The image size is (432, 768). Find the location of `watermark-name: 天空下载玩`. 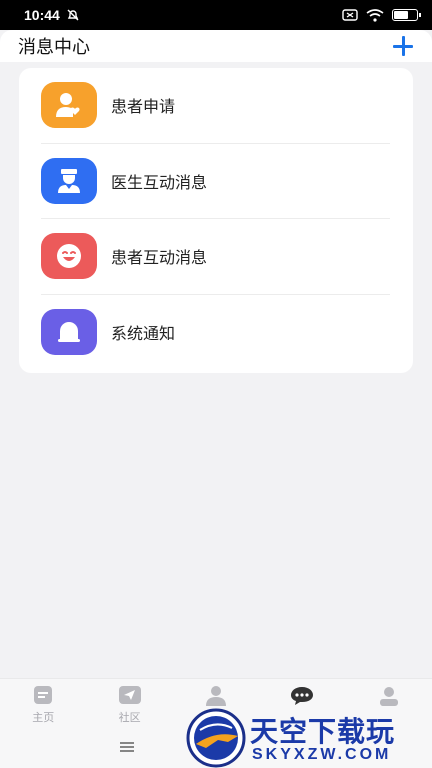

watermark-name: 天空下载玩 is located at coordinates (323, 731).